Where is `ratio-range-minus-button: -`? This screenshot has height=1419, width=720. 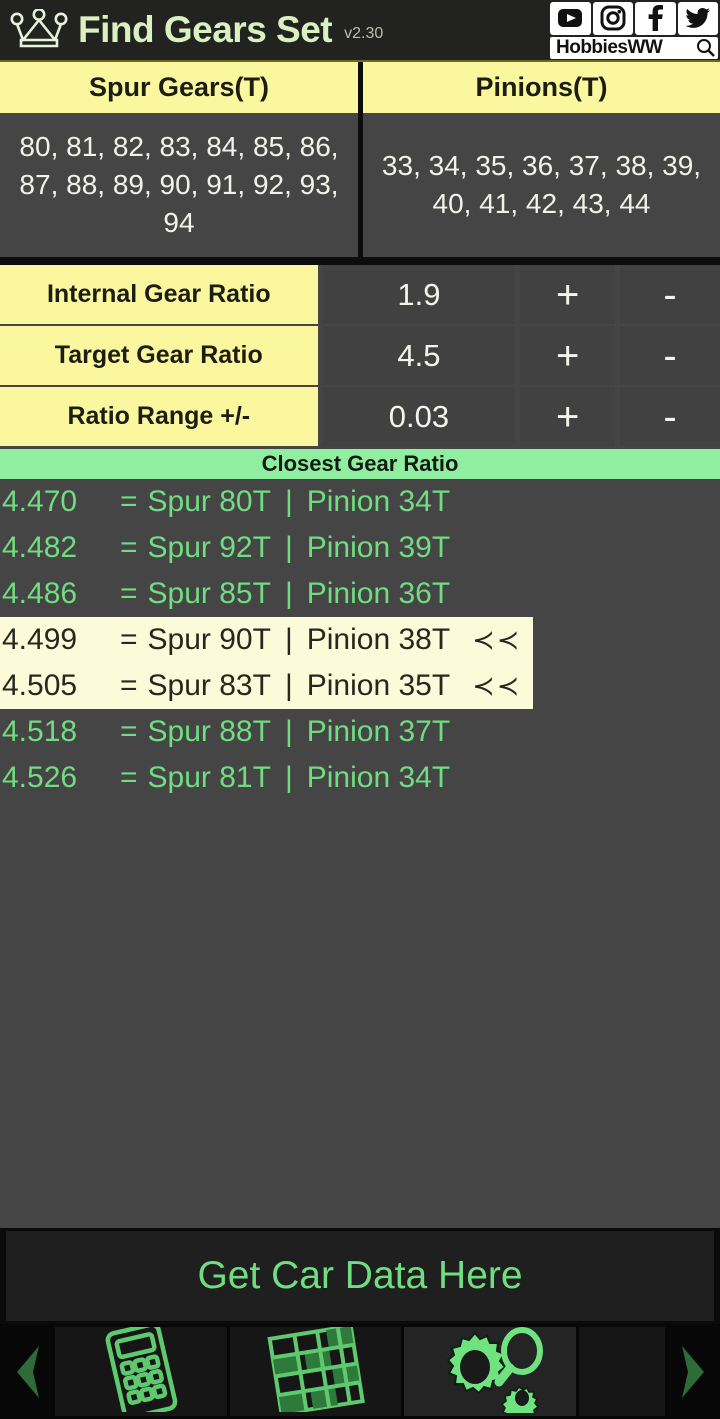
ratio-range-minus-button: - is located at coordinates (670, 416).